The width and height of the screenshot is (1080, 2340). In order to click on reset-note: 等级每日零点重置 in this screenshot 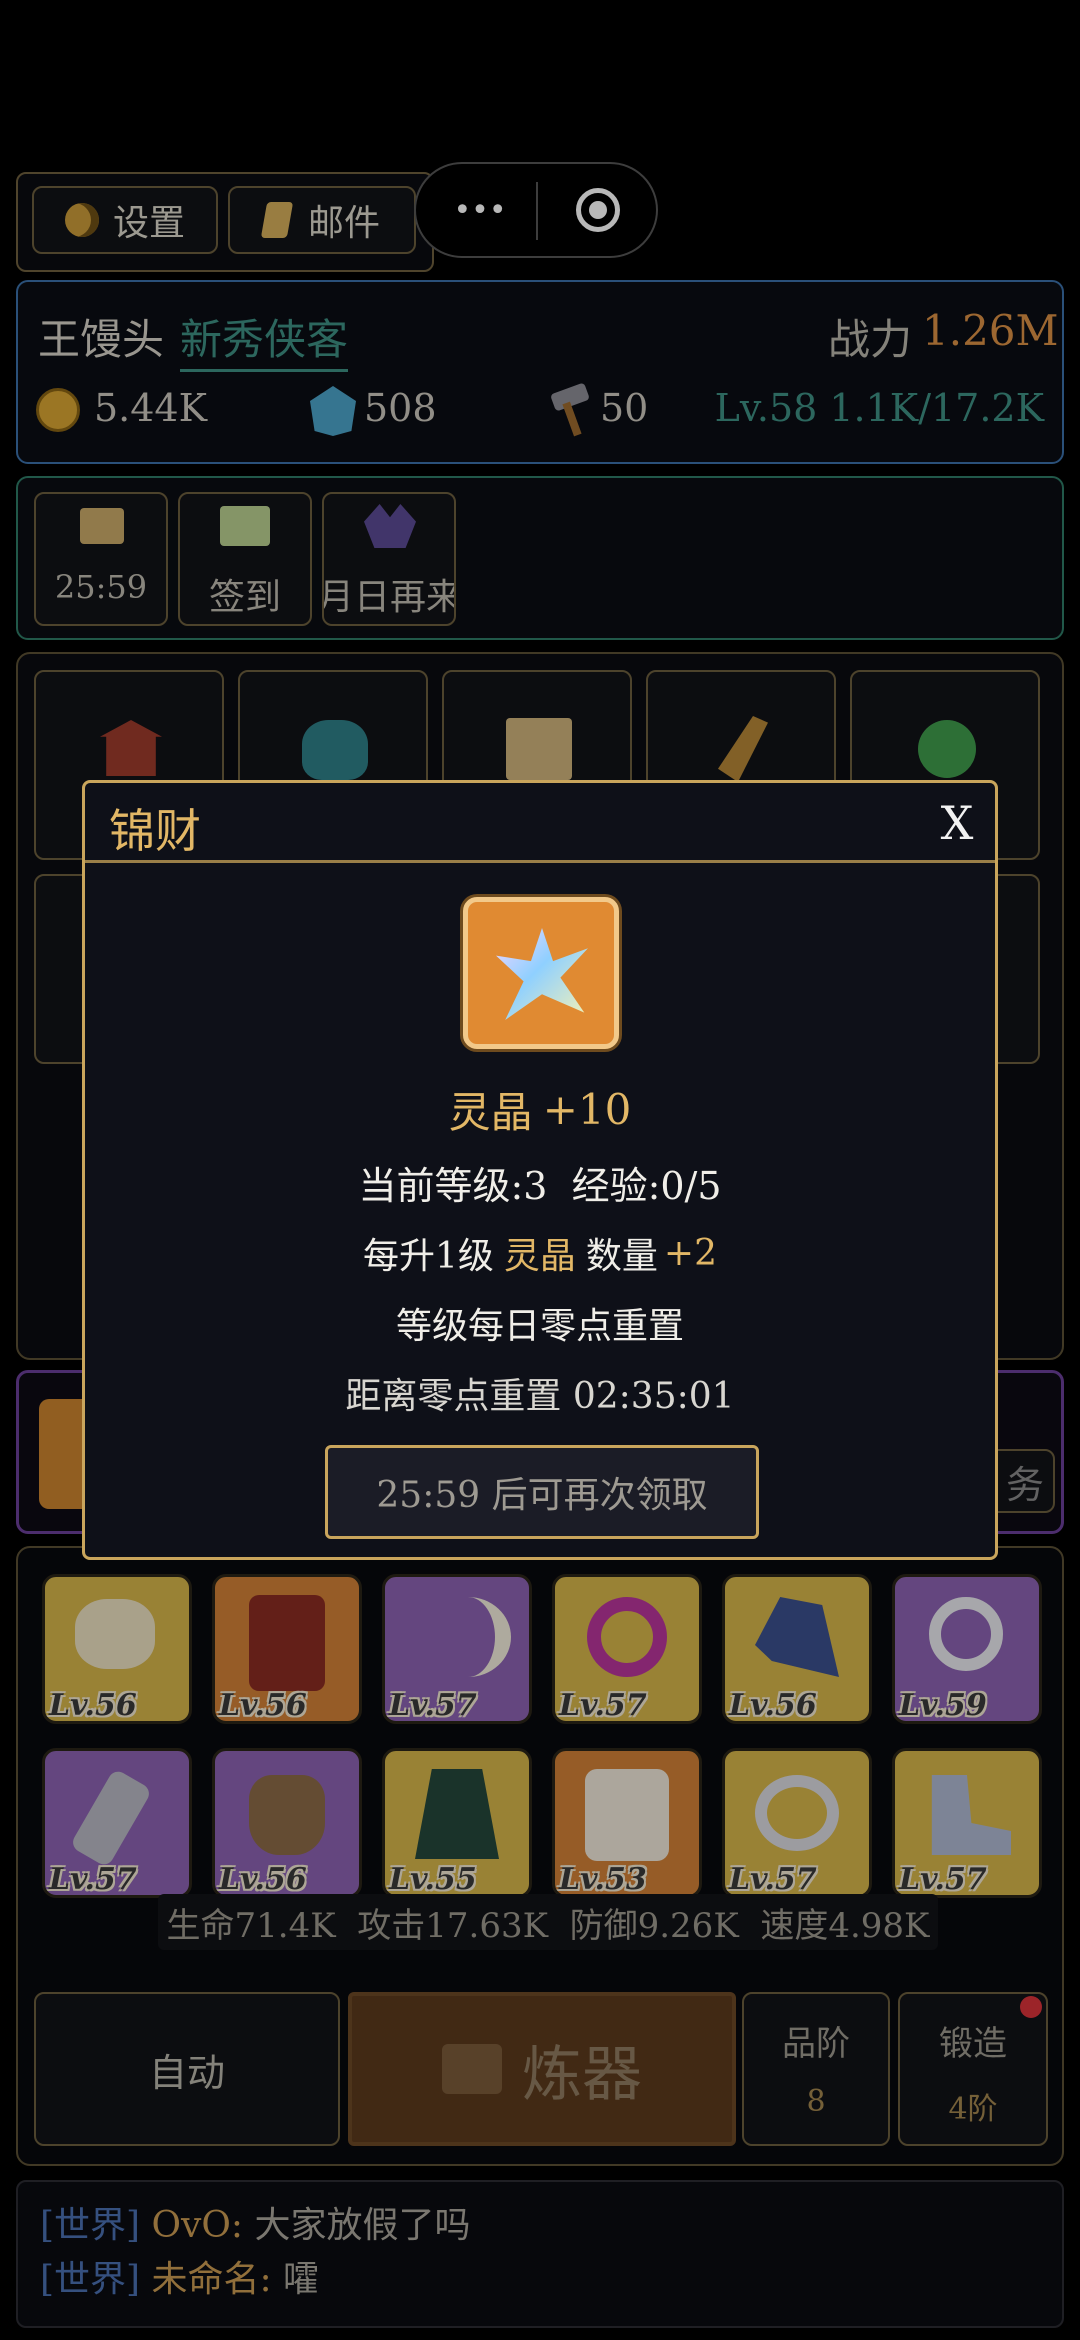, I will do `click(539, 1326)`.